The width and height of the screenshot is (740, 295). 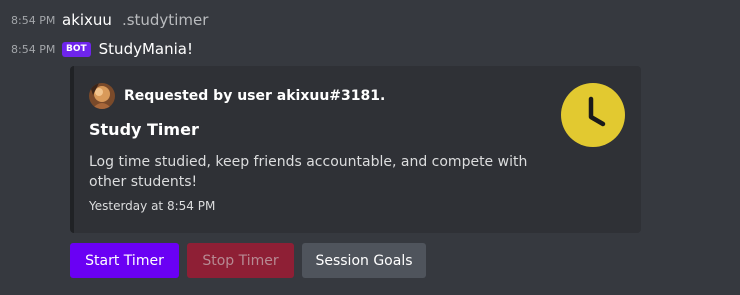 What do you see at coordinates (87, 20) in the screenshot?
I see `username: akixuu` at bounding box center [87, 20].